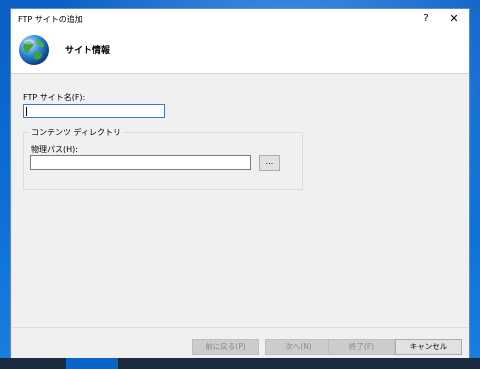 This screenshot has width=480, height=369. Describe the element at coordinates (240, 19) in the screenshot. I see `title-bar: FTP サイトの追加 ? ✕` at that location.